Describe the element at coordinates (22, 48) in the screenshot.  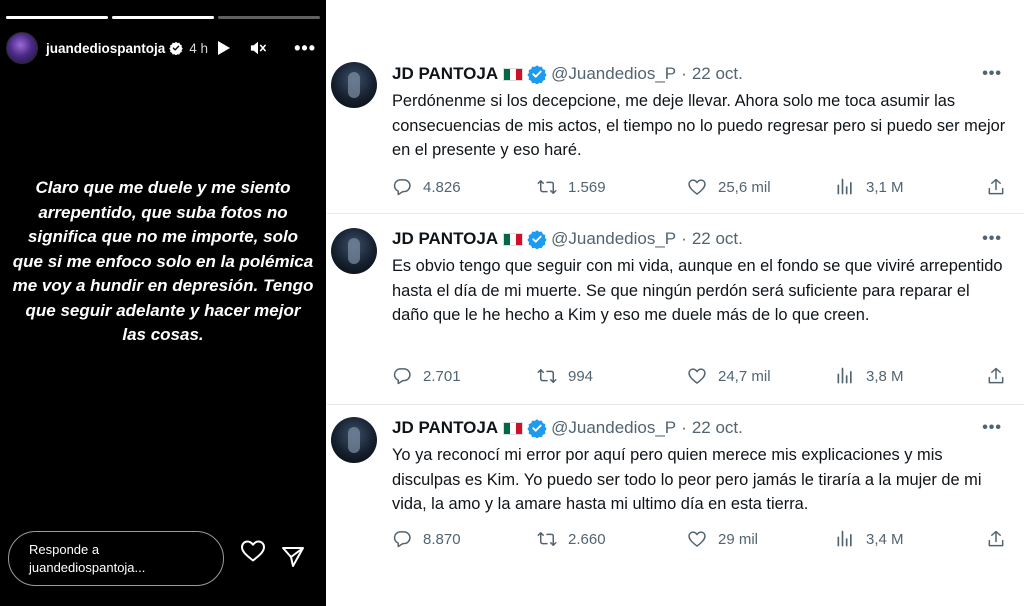
I see `story-avatar` at that location.